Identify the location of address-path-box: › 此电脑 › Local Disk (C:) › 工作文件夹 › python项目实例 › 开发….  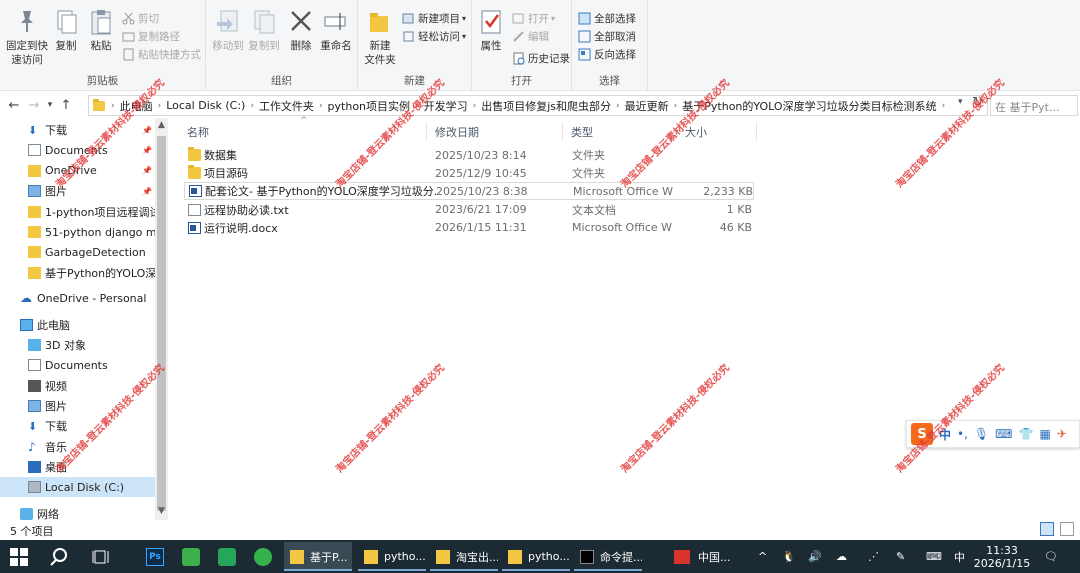
(538, 105).